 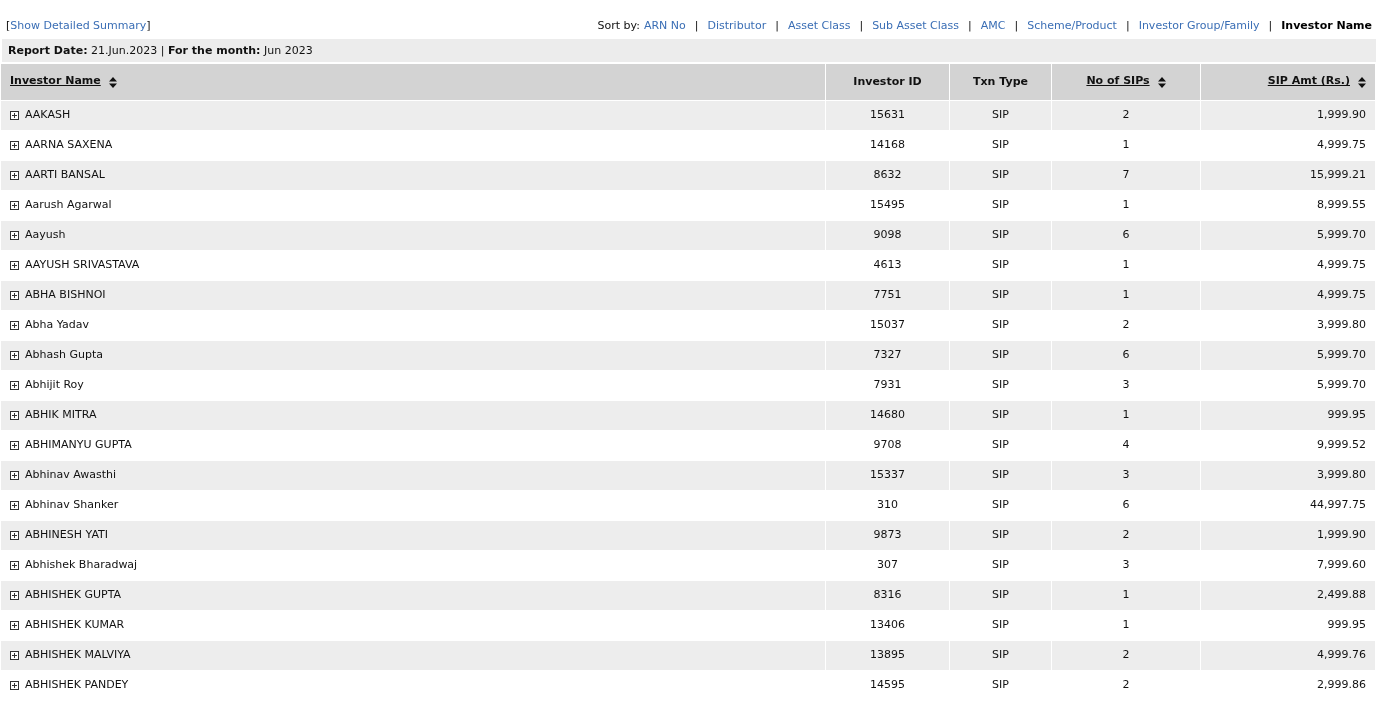 What do you see at coordinates (887, 475) in the screenshot?
I see `table-cell: 15337` at bounding box center [887, 475].